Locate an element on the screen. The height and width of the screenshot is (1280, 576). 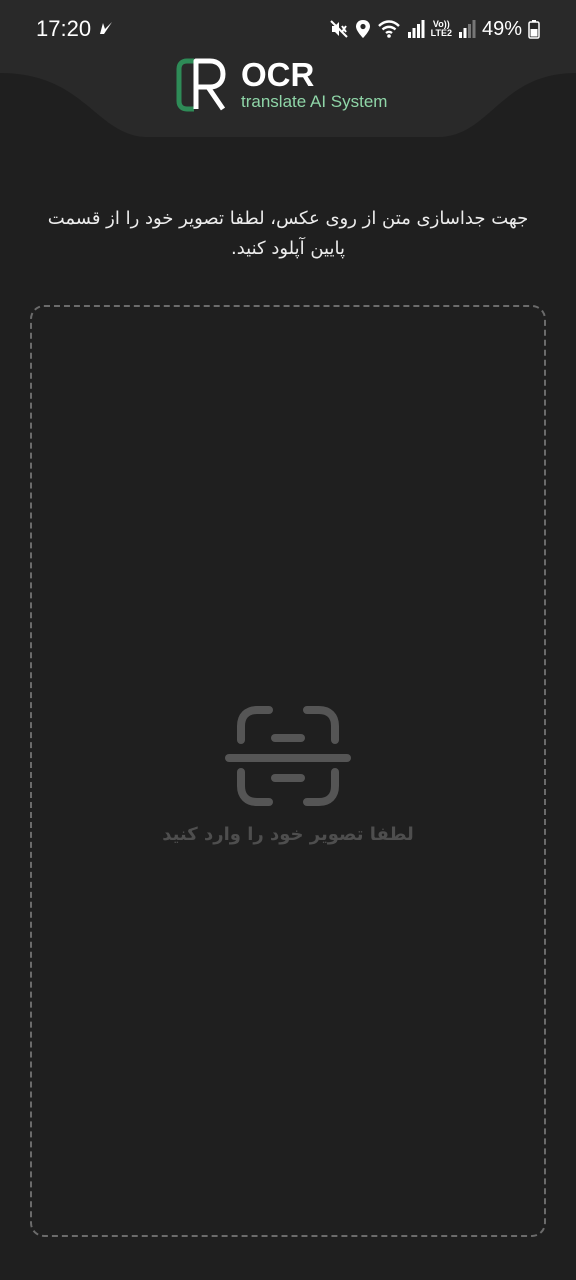
status-icons: Vo)) LTE2 49% is located at coordinates (434, 29).